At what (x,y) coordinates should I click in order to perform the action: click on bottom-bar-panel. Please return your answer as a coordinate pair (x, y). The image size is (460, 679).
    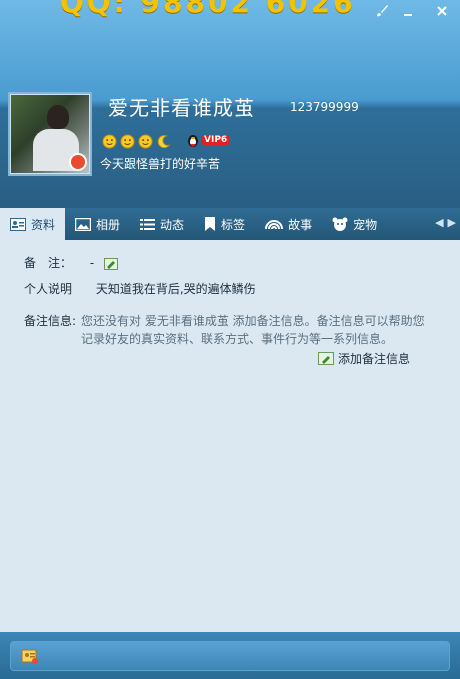
    Looking at the image, I should click on (230, 656).